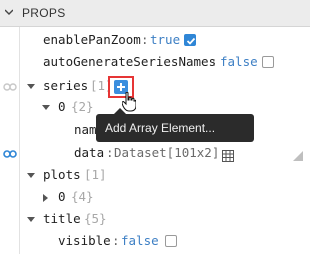  What do you see at coordinates (62, 218) in the screenshot?
I see `prop-key: title` at bounding box center [62, 218].